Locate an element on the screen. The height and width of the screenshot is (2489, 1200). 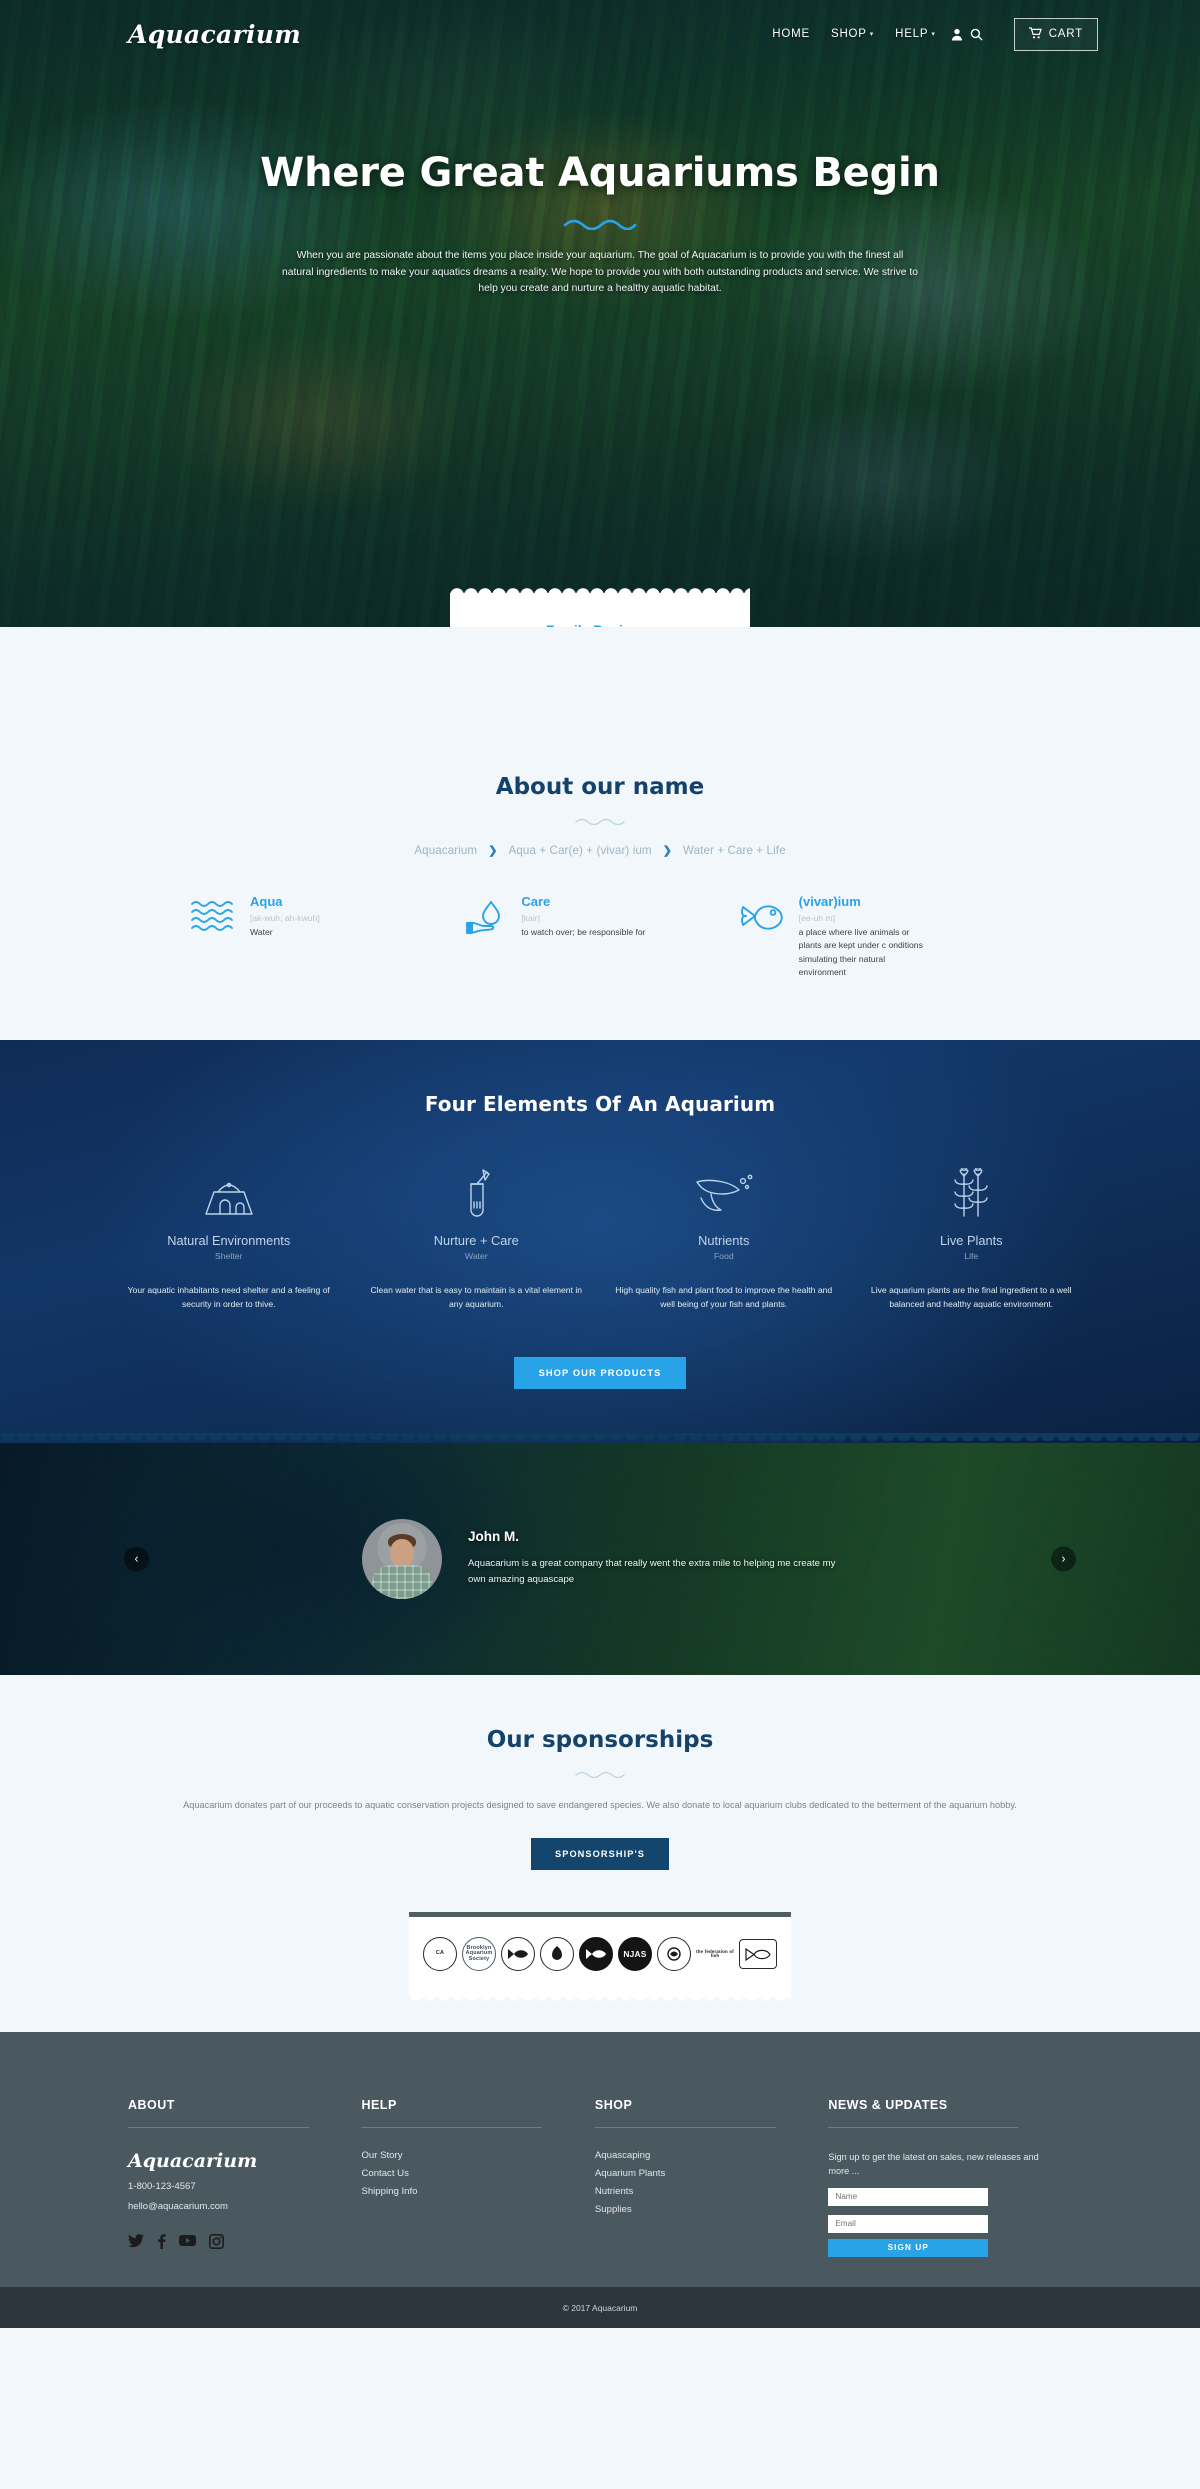
footer-link-shipping-info: Shipping Info is located at coordinates (463, 2191).